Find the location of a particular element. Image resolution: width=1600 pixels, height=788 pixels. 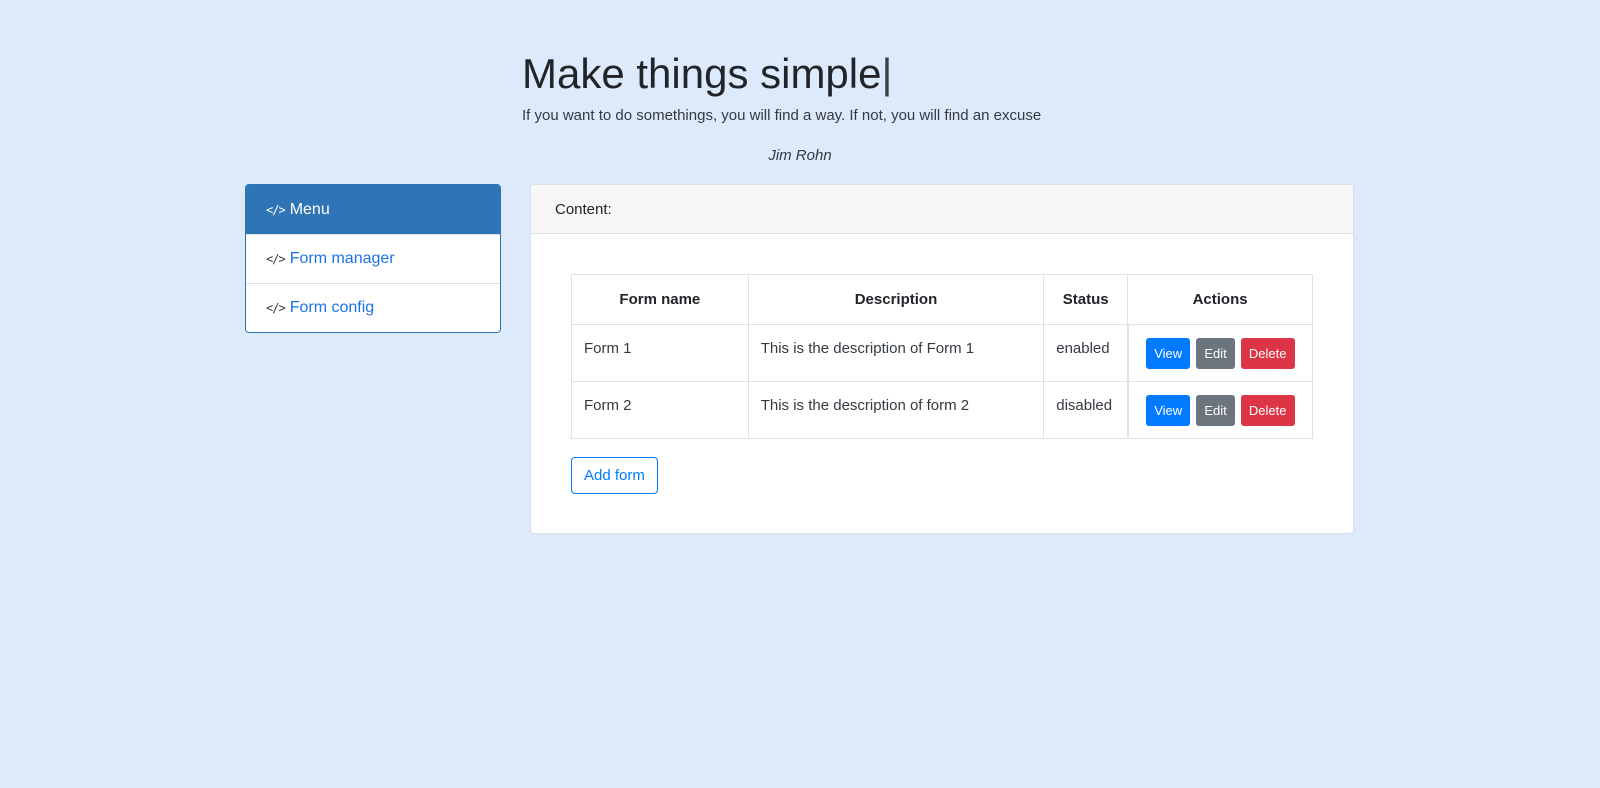

form-name-cell: Form 2 is located at coordinates (660, 410).